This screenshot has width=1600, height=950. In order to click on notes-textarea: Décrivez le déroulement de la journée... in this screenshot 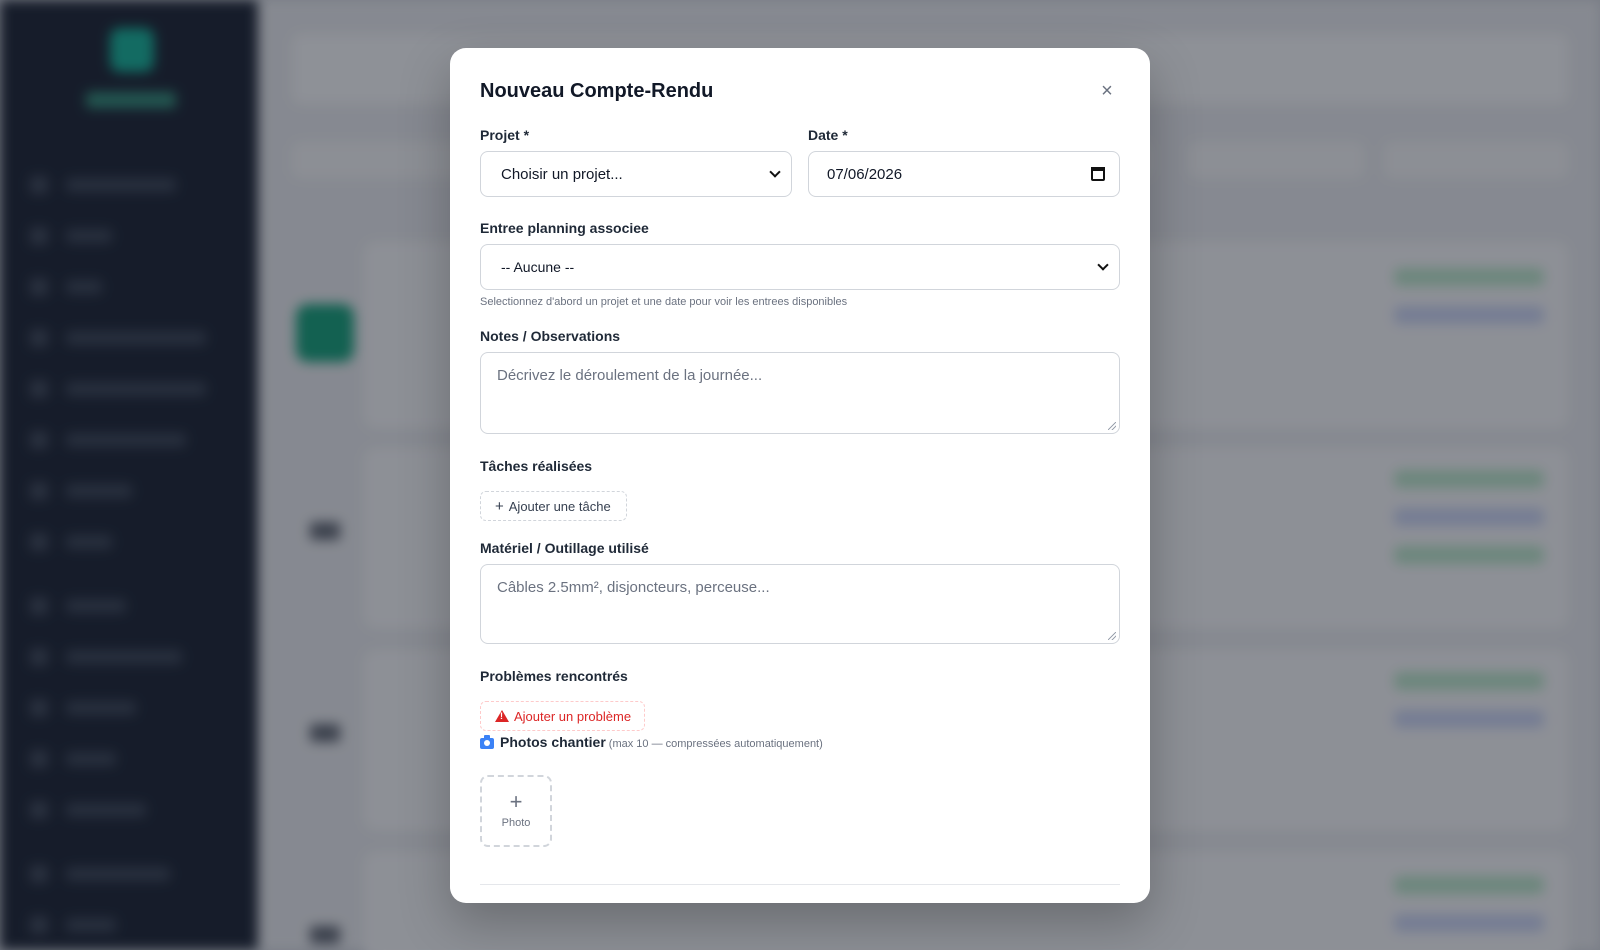, I will do `click(800, 393)`.